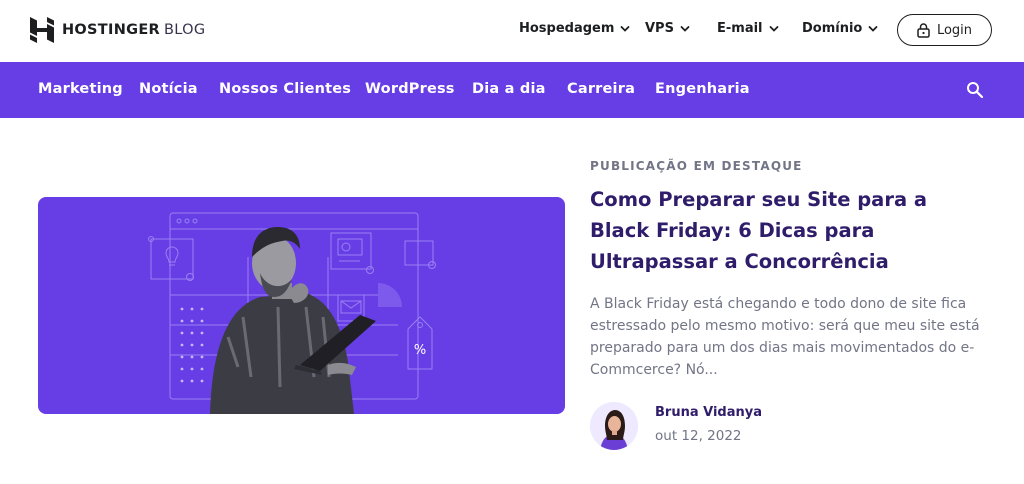 This screenshot has width=1024, height=484. Describe the element at coordinates (954, 30) in the screenshot. I see `login-label: Login` at that location.